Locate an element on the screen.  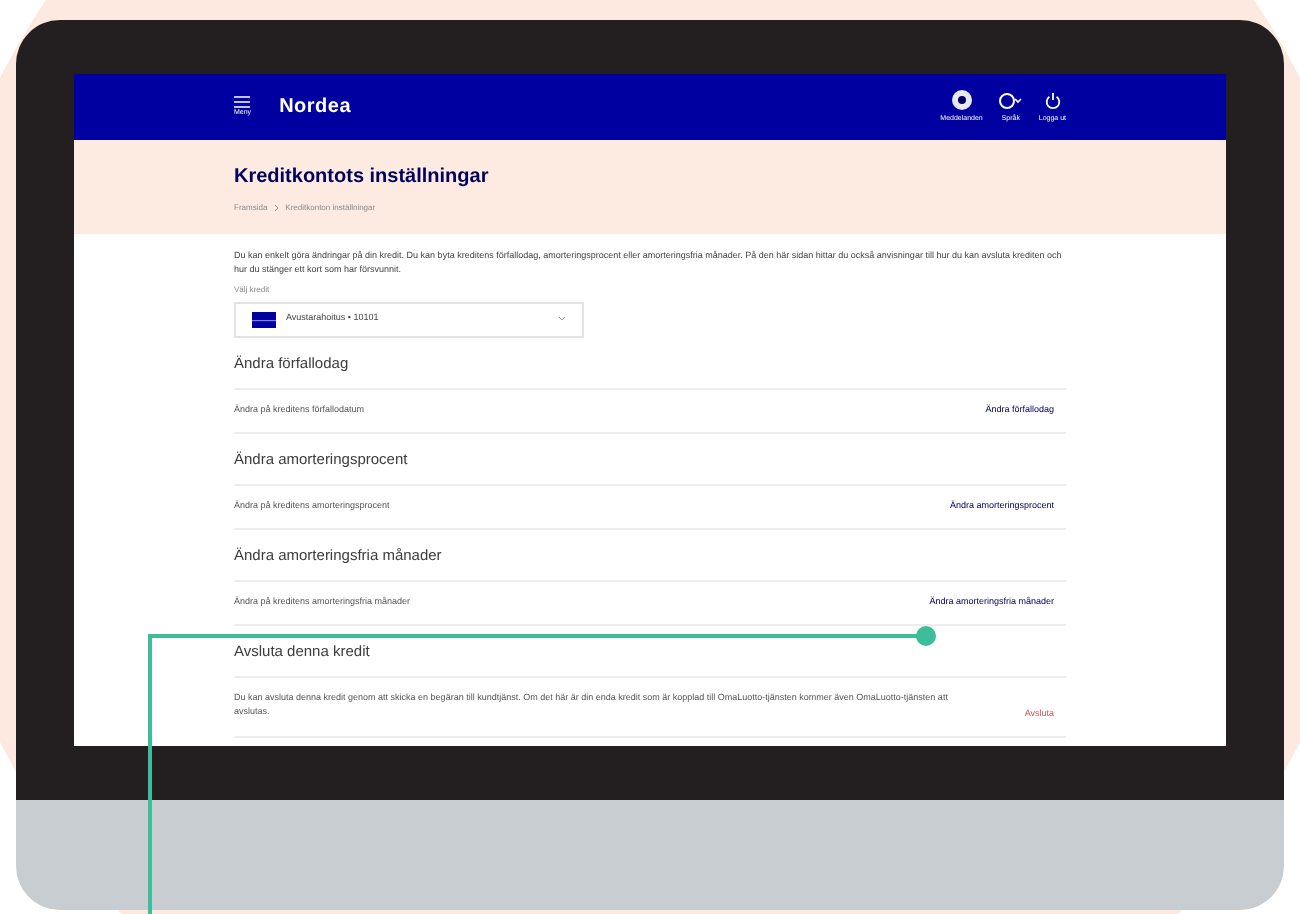
card-icon is located at coordinates (264, 319).